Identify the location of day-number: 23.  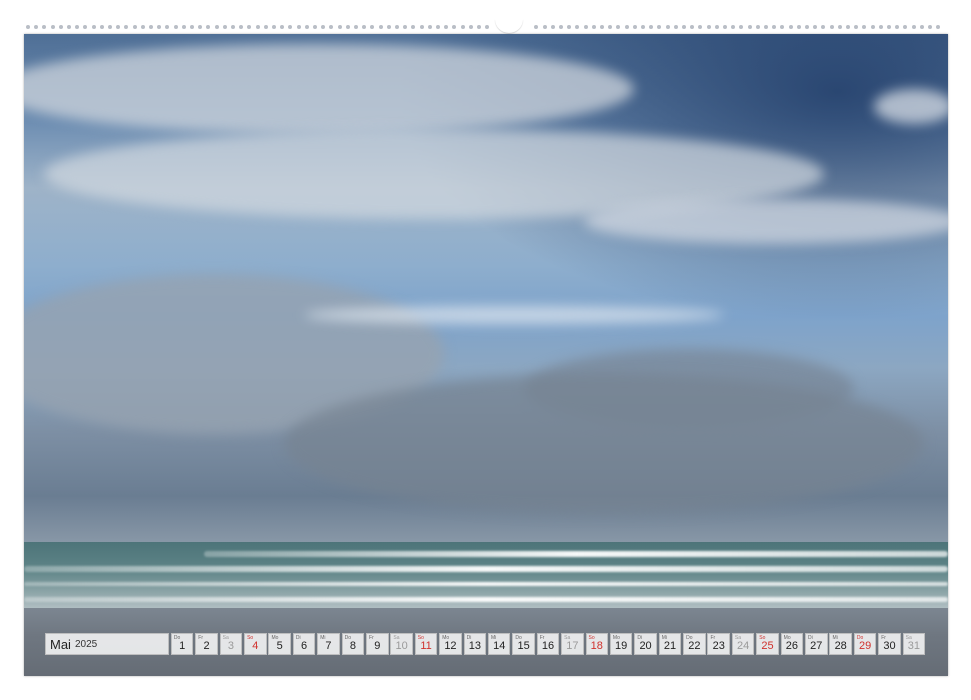
(718, 646).